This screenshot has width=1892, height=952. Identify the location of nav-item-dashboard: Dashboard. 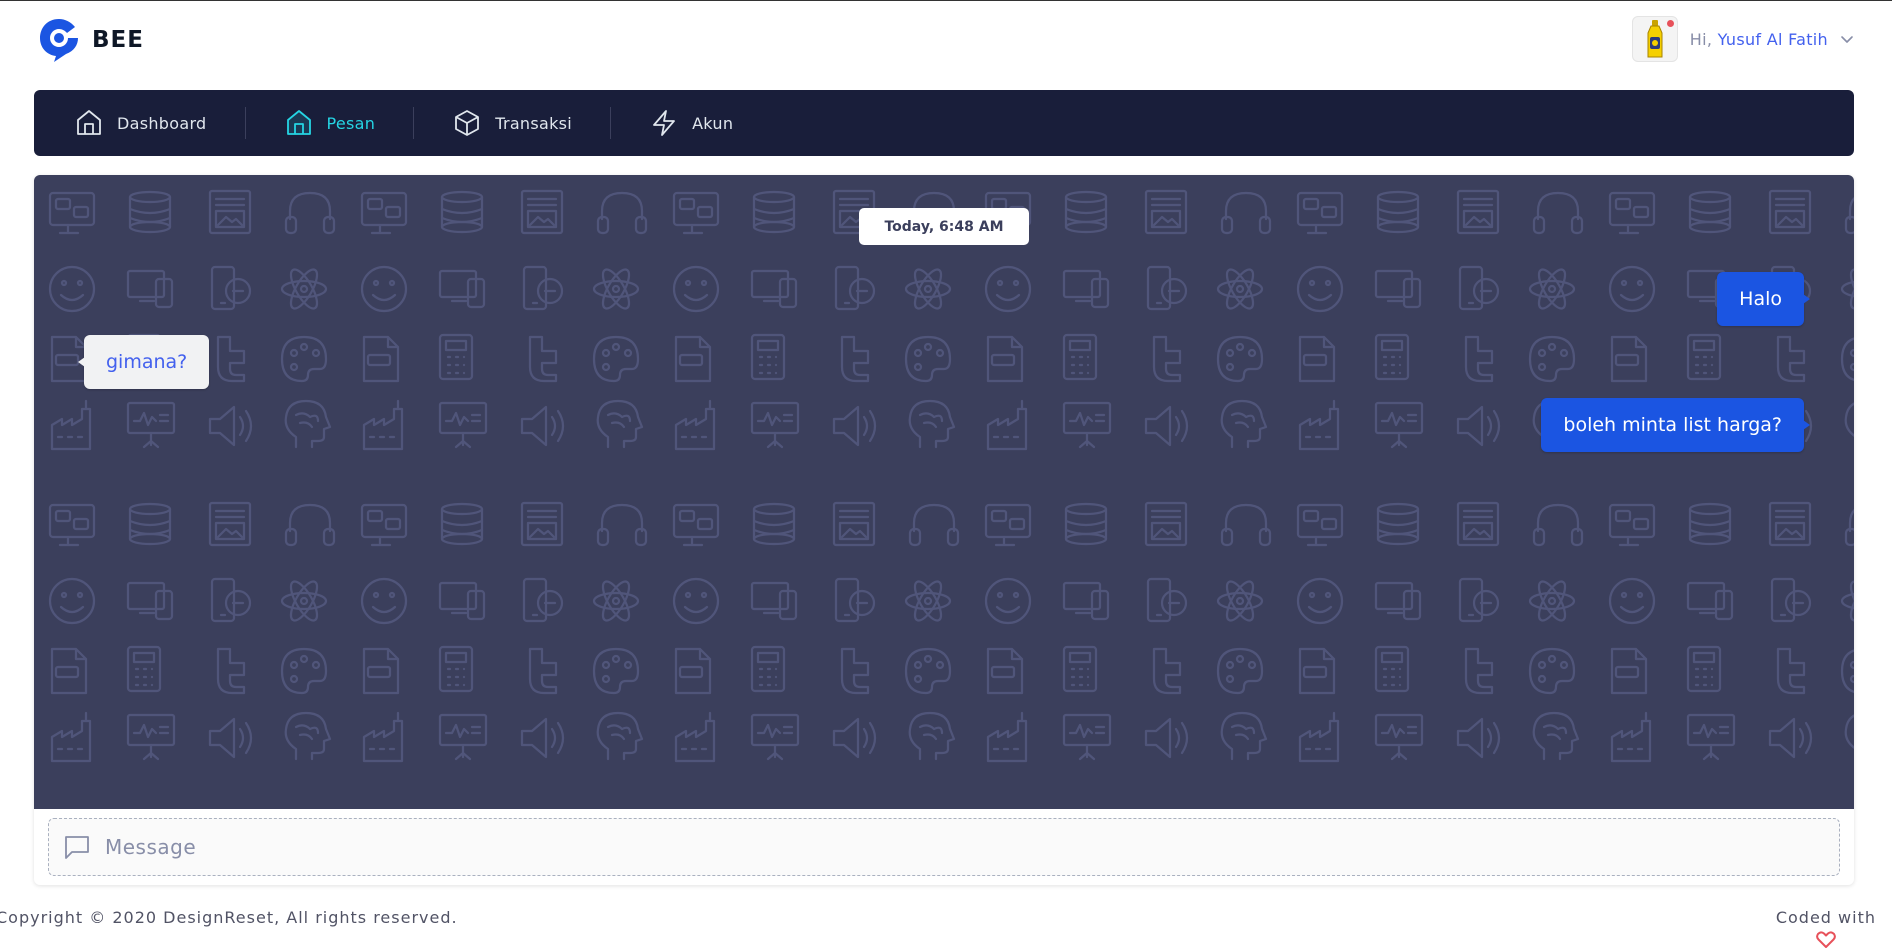
(140, 123).